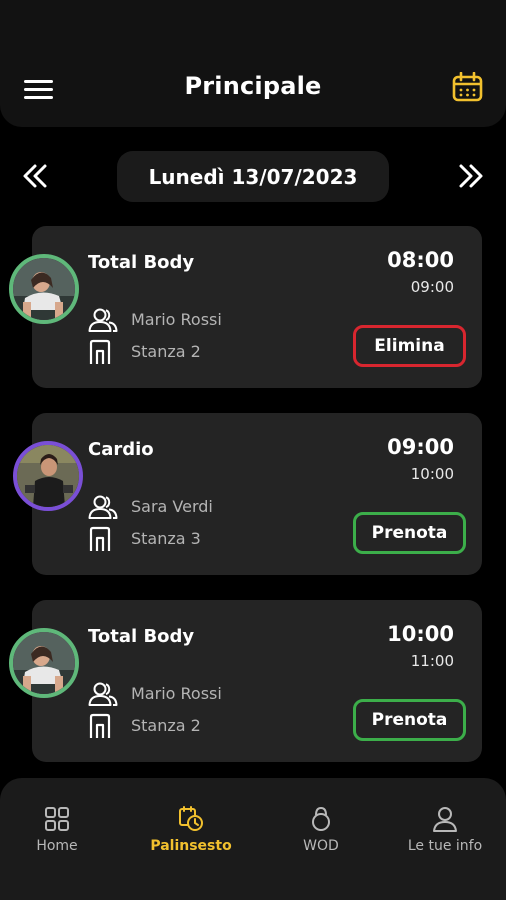 The image size is (506, 900). I want to click on room-name: Stanza 3, so click(166, 538).